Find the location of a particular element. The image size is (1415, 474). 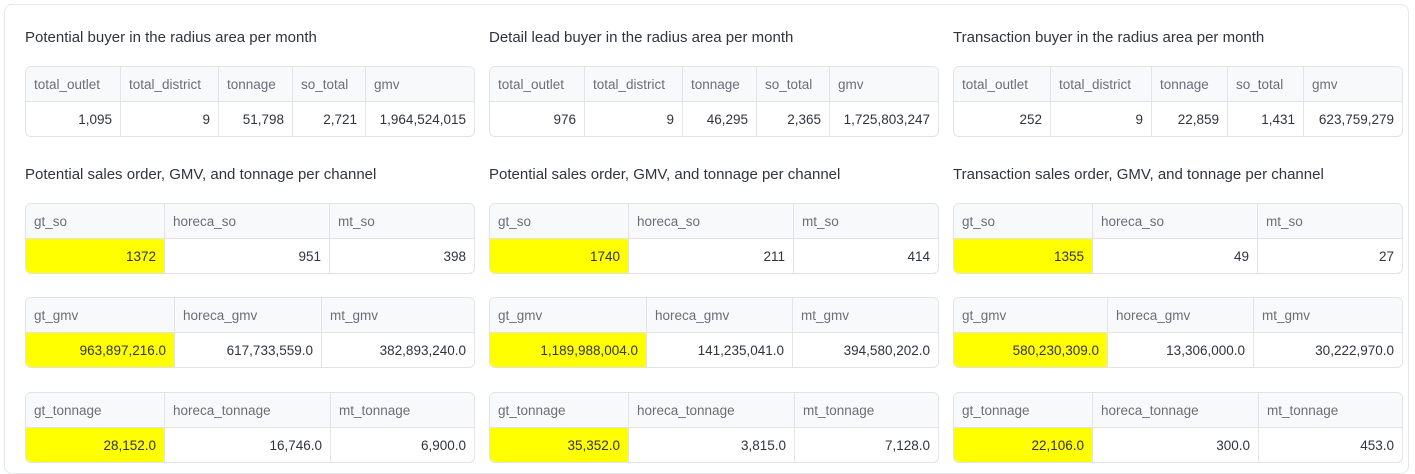

table-row: 35,352.0 3,815.0 7,128.0 is located at coordinates (714, 445).